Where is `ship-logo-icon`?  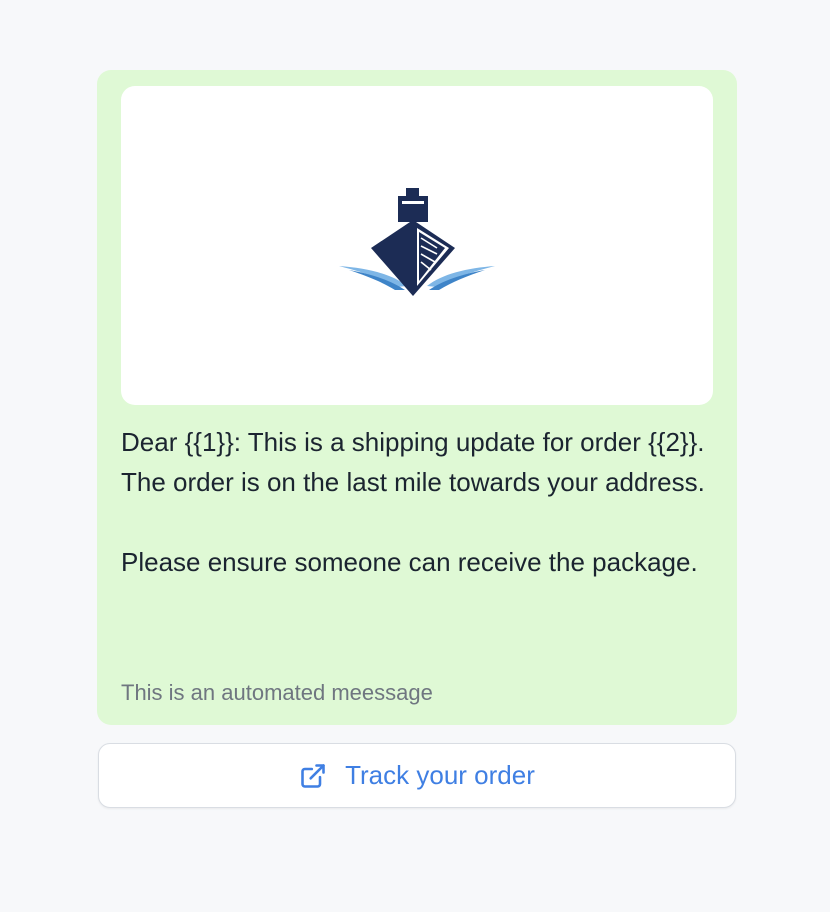 ship-logo-icon is located at coordinates (417, 241).